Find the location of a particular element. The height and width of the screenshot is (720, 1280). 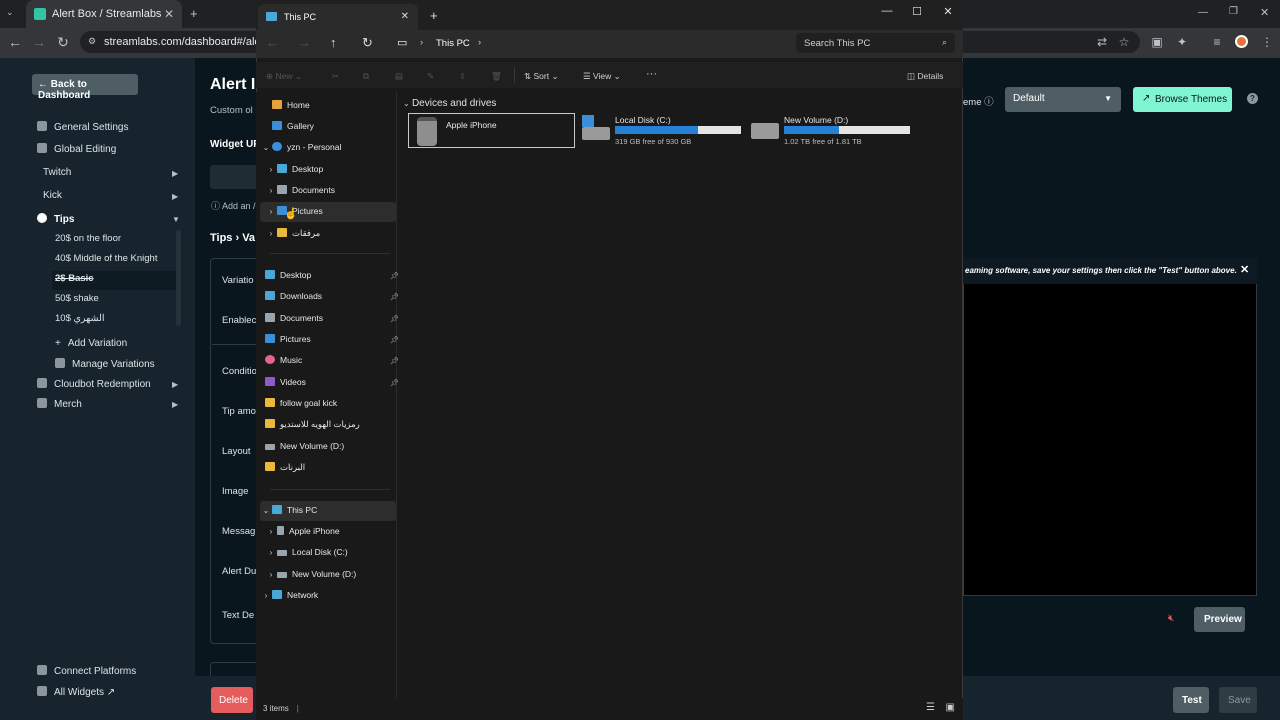

explorer-tab: This PC ✕ is located at coordinates (338, 17).